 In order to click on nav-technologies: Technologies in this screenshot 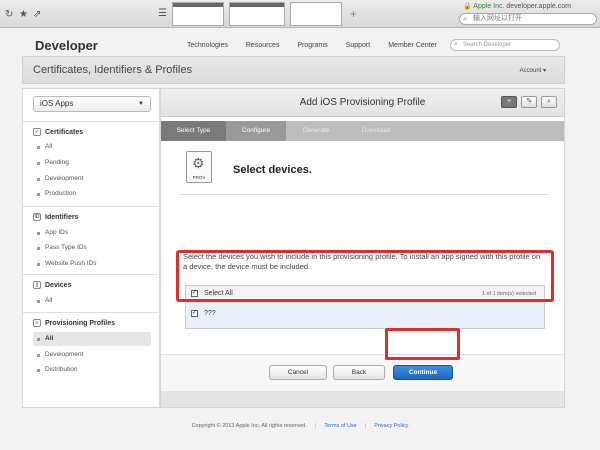, I will do `click(207, 45)`.